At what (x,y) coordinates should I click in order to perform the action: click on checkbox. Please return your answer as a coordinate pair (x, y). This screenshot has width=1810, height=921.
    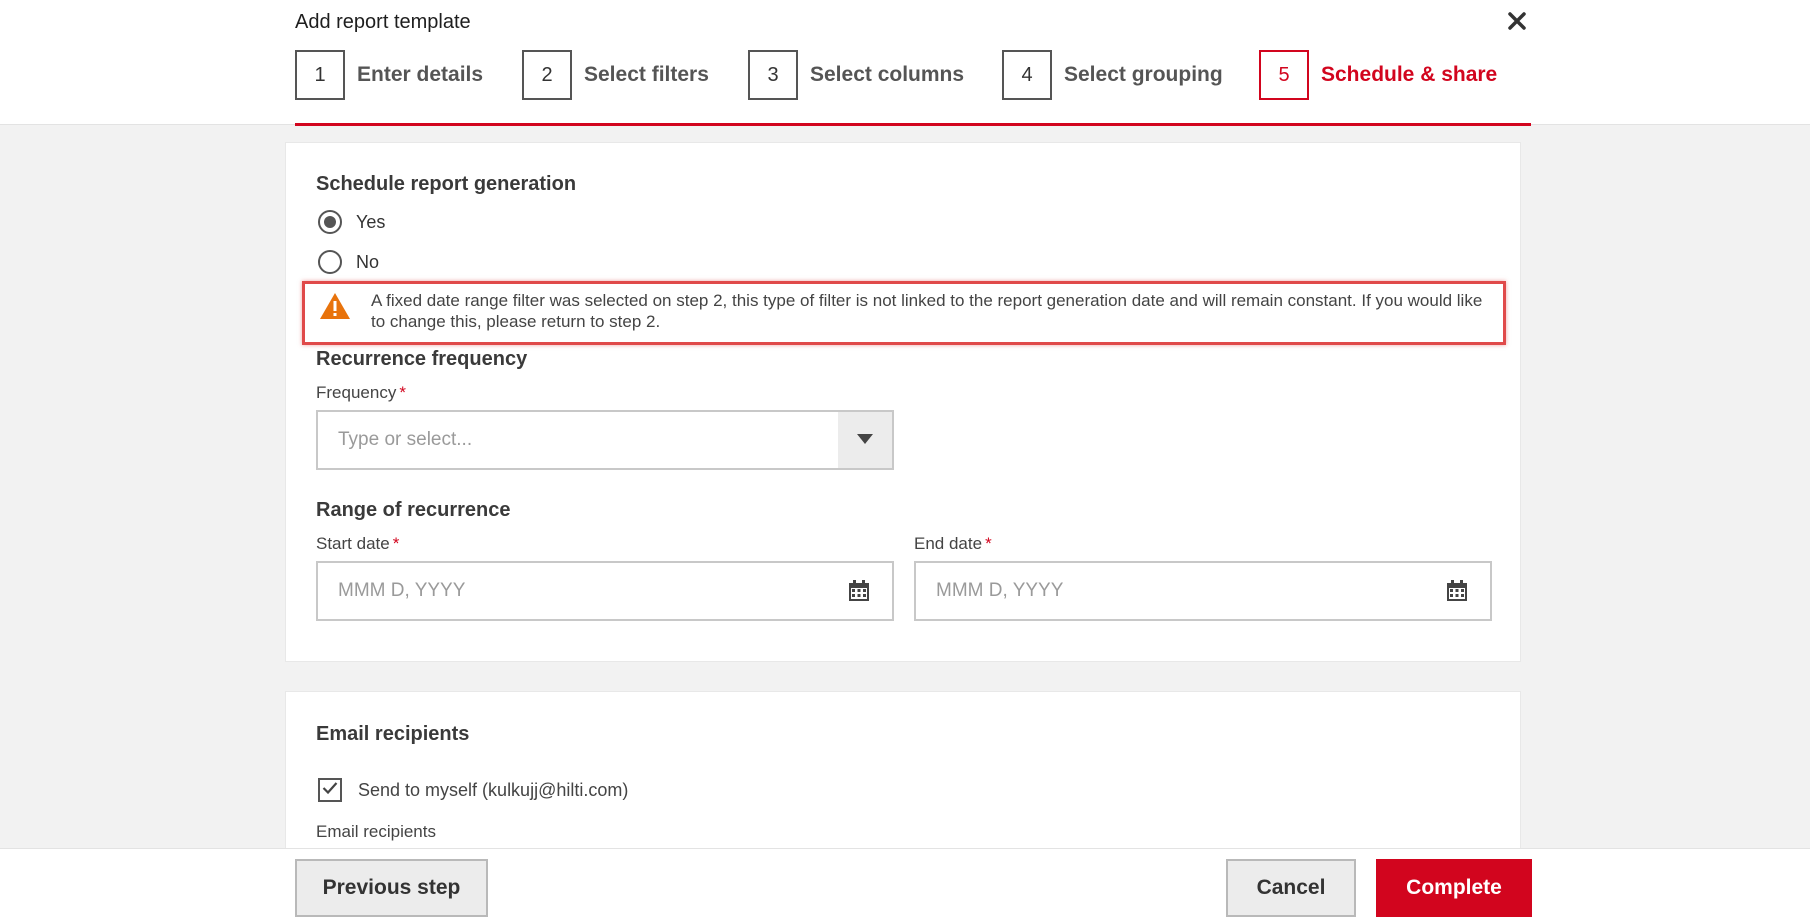
    Looking at the image, I should click on (330, 790).